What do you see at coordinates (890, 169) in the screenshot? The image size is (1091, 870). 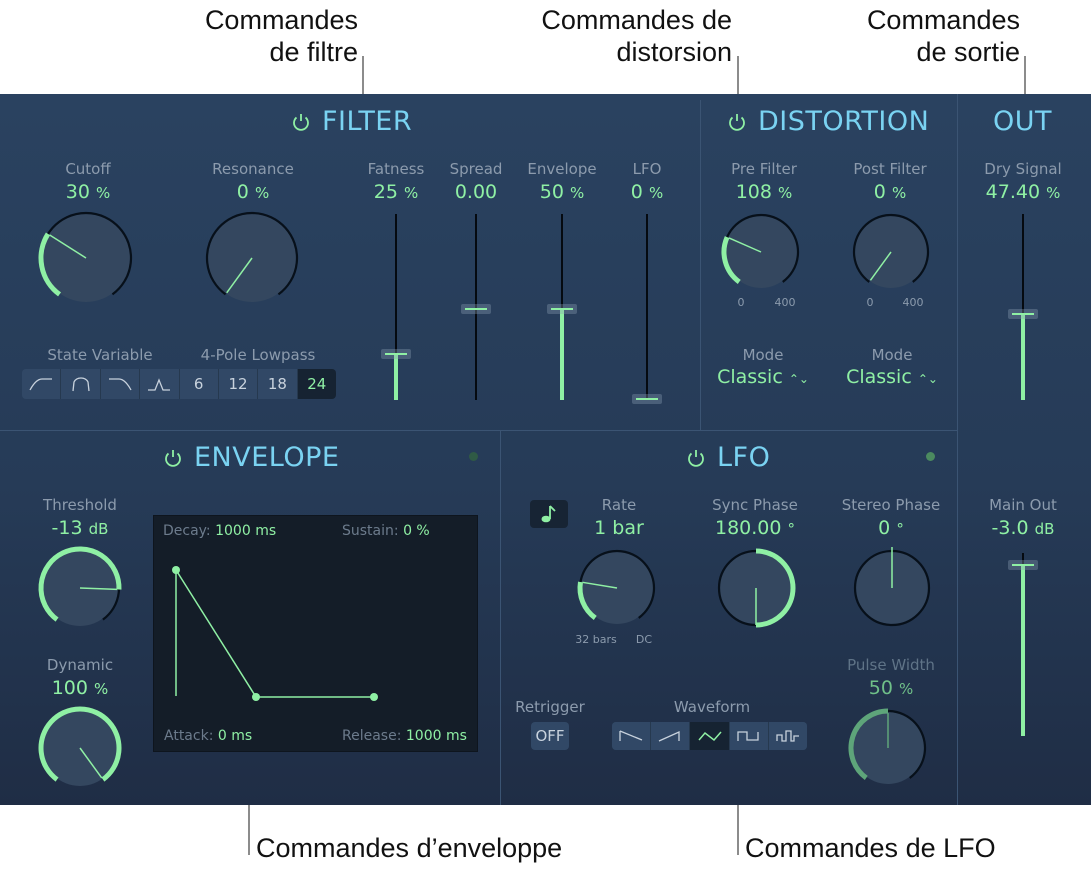 I see `post-filter-label: Post Filter` at bounding box center [890, 169].